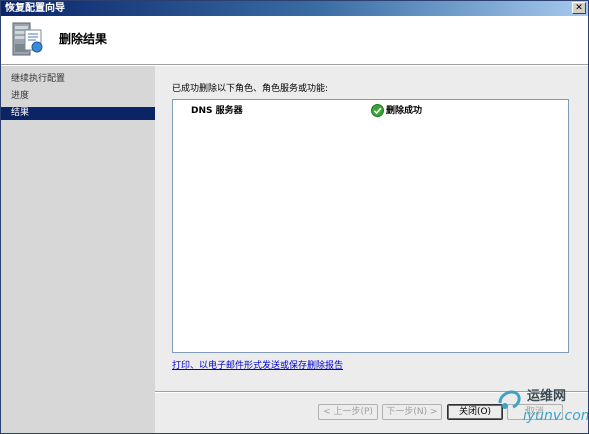 The height and width of the screenshot is (434, 589). What do you see at coordinates (27, 39) in the screenshot?
I see `server-wizard-icon` at bounding box center [27, 39].